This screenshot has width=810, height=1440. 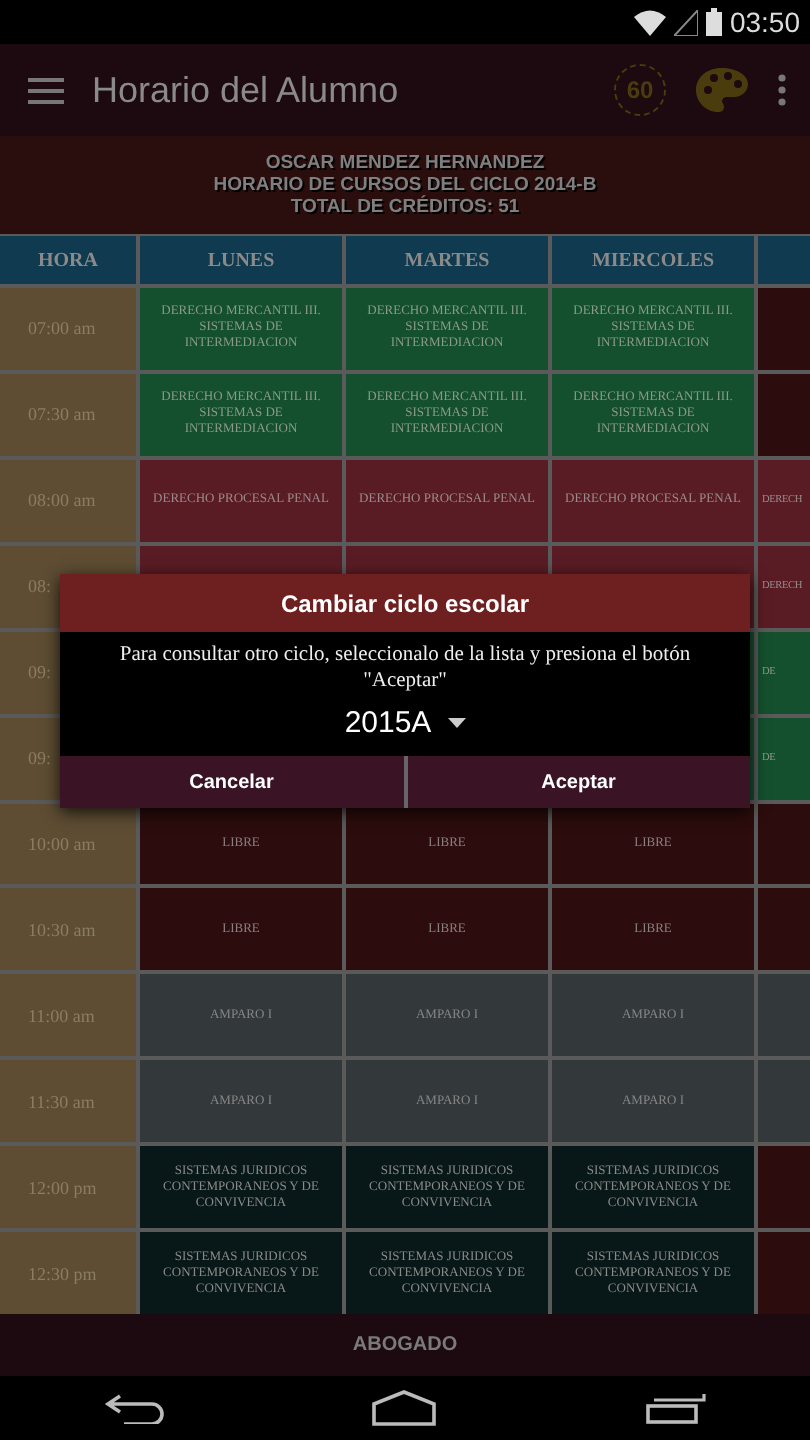 I want to click on menu-icon, so click(x=46, y=90).